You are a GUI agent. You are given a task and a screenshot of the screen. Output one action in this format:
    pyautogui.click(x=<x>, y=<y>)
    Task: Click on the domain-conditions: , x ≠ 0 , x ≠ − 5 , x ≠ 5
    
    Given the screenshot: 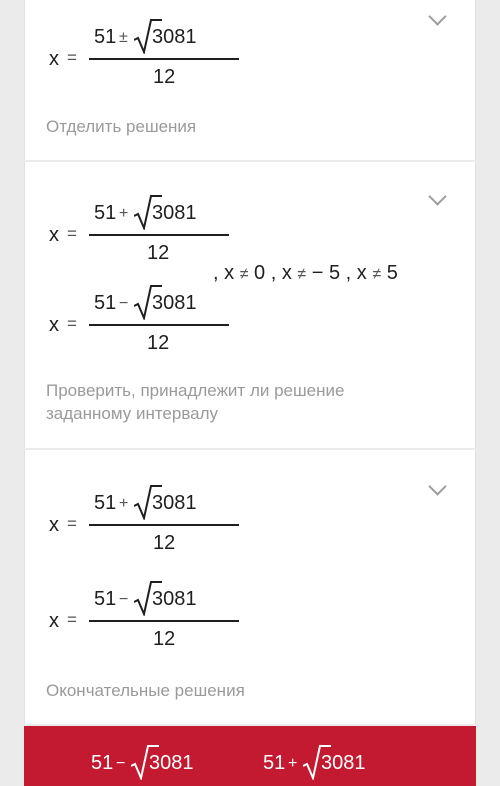 What is the action you would take?
    pyautogui.click(x=305, y=273)
    